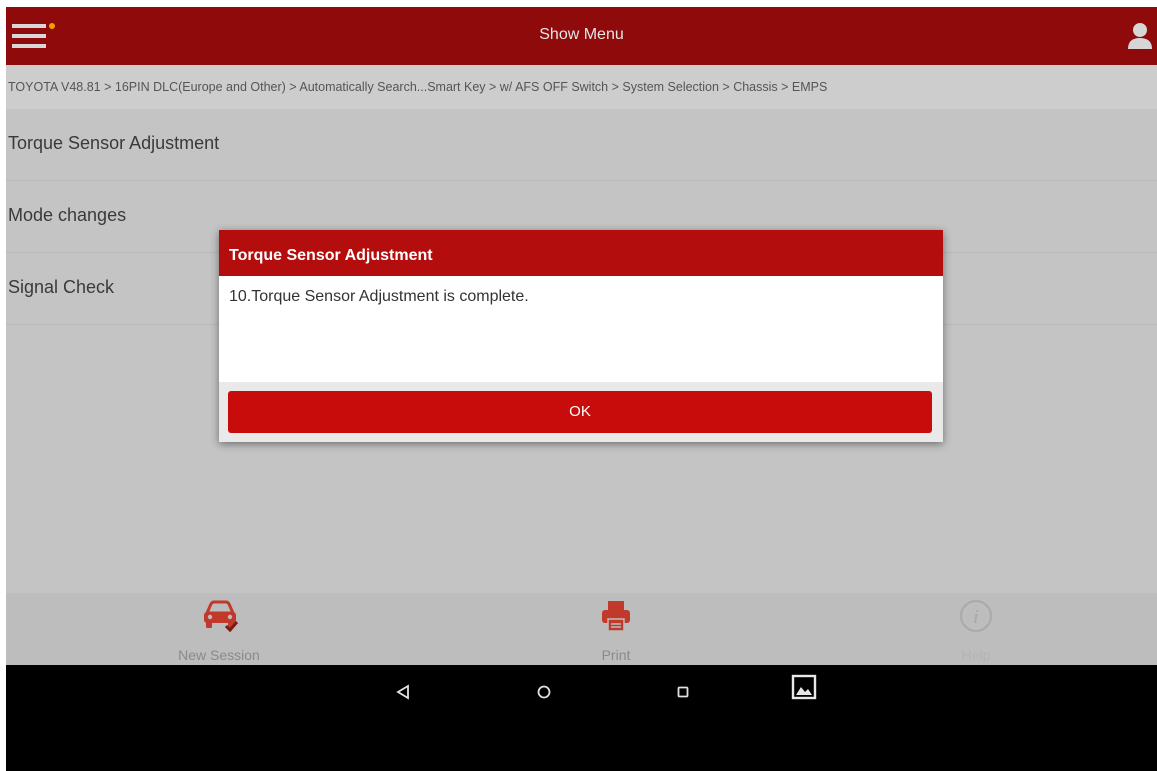  I want to click on dialog-footer: OK, so click(581, 412).